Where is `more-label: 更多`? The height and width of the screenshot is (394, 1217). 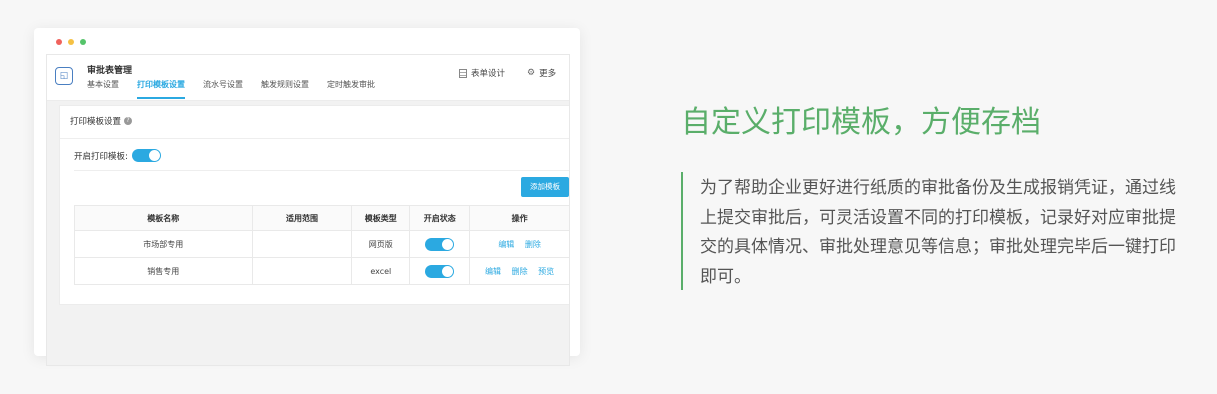
more-label: 更多 is located at coordinates (548, 74).